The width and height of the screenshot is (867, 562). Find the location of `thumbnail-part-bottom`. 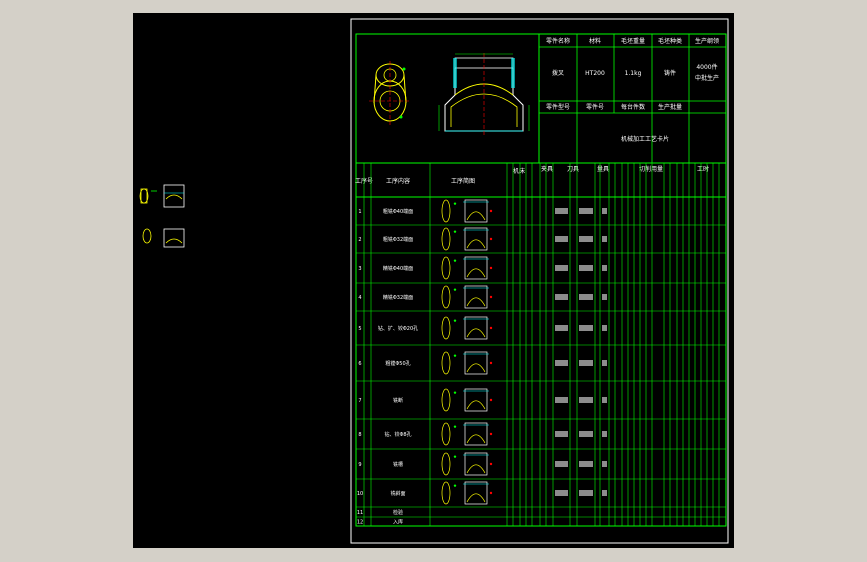

thumbnail-part-bottom is located at coordinates (163, 238).